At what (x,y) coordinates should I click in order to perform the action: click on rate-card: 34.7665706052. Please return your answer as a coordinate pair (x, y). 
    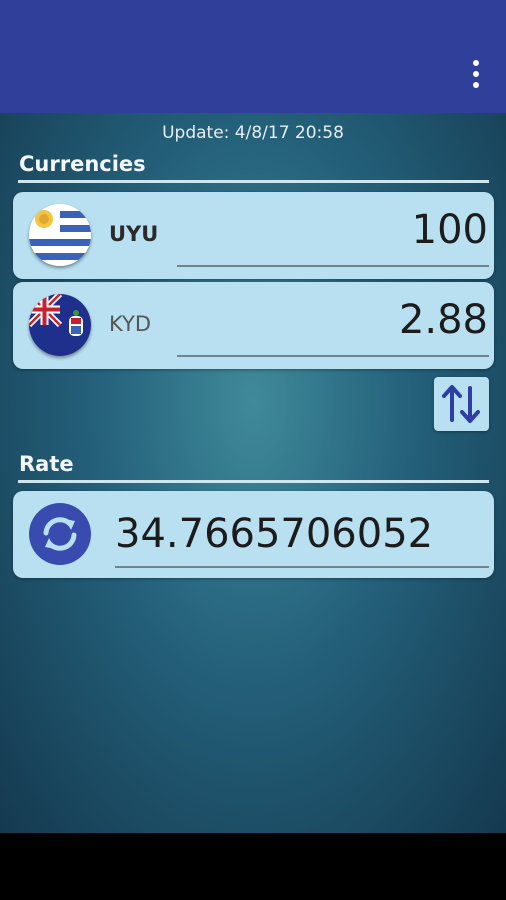
    Looking at the image, I should click on (253, 534).